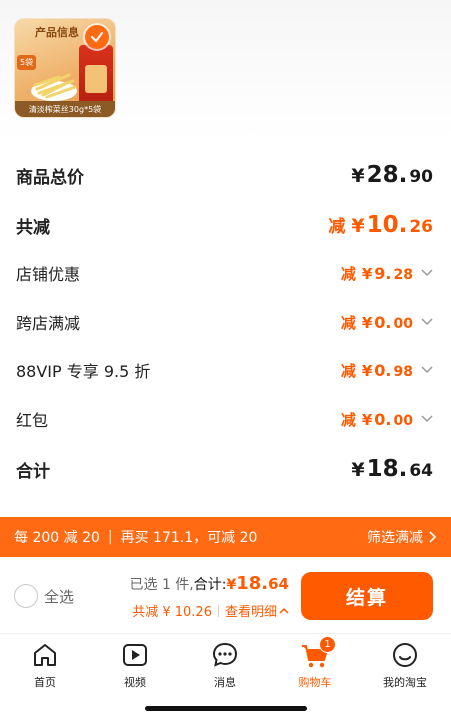 The height and width of the screenshot is (720, 451). Describe the element at coordinates (405, 682) in the screenshot. I see `tab-label: 我的淘宝` at that location.